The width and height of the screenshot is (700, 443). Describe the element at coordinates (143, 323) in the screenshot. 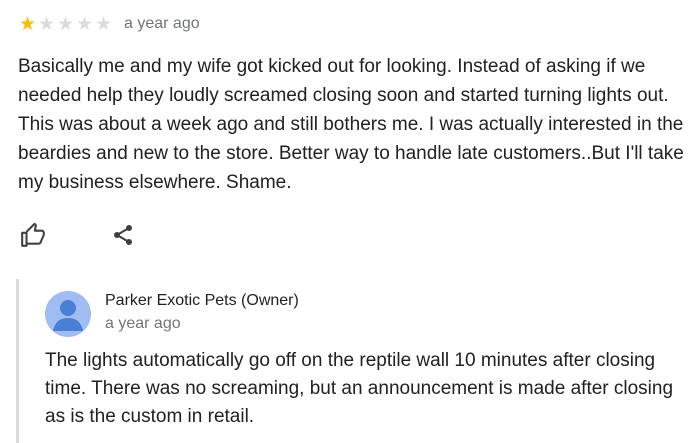

I see `reply-time: a year ago` at that location.